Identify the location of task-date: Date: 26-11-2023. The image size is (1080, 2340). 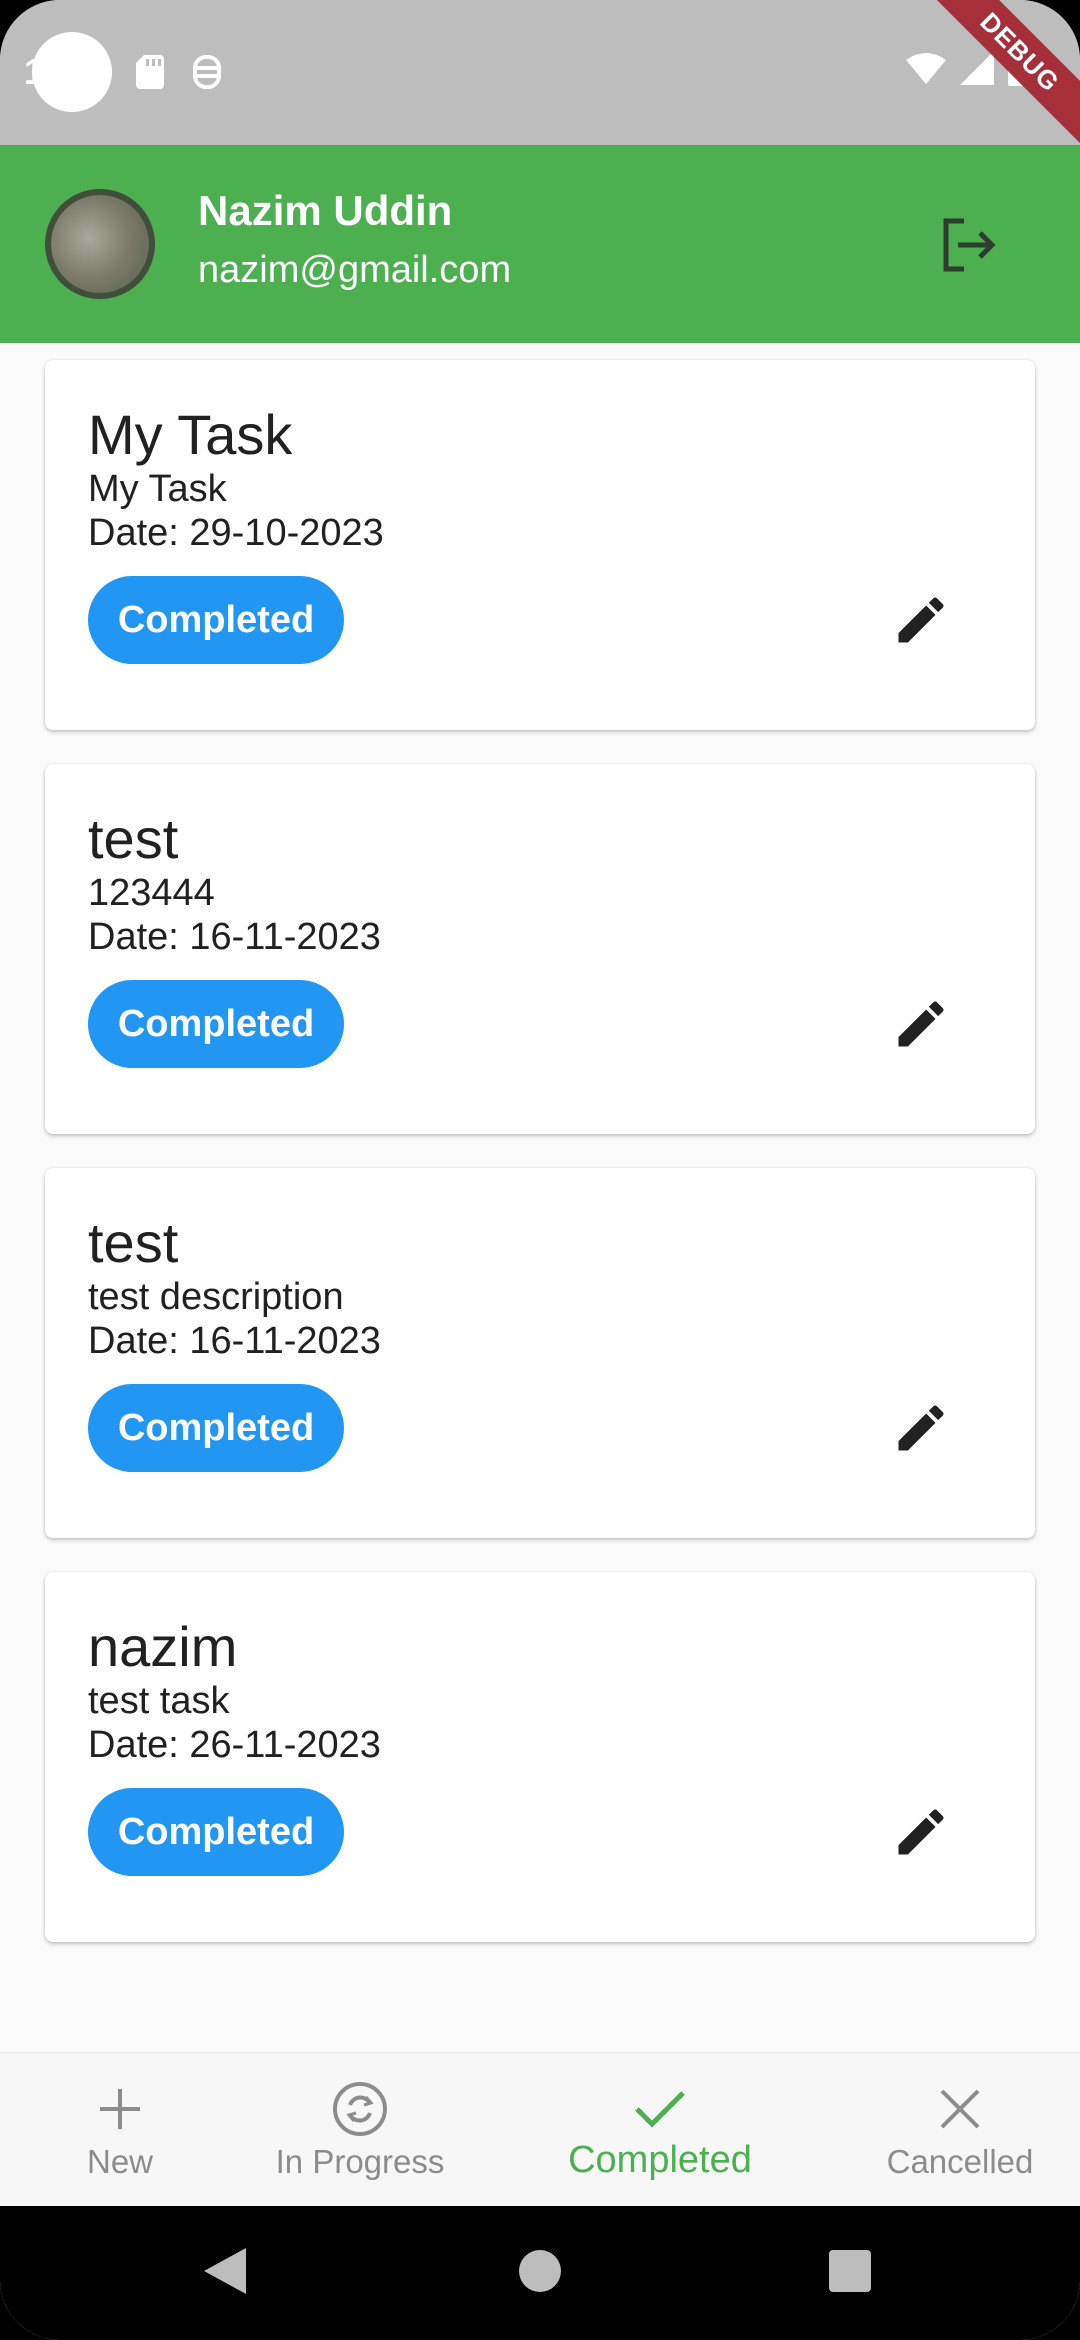
(234, 1745).